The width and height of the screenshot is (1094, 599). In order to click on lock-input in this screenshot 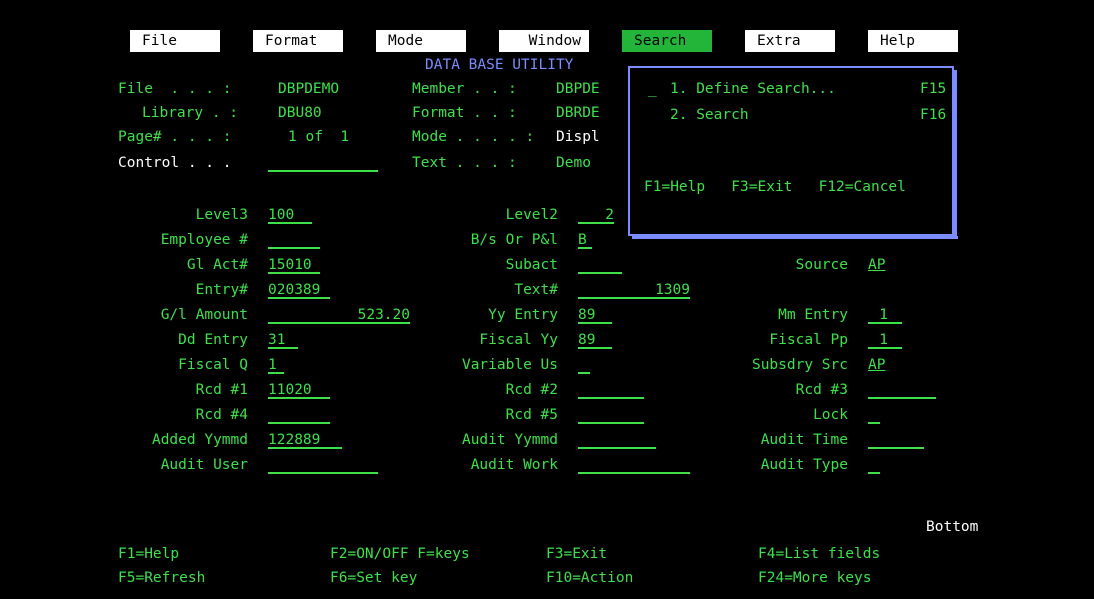, I will do `click(874, 415)`.